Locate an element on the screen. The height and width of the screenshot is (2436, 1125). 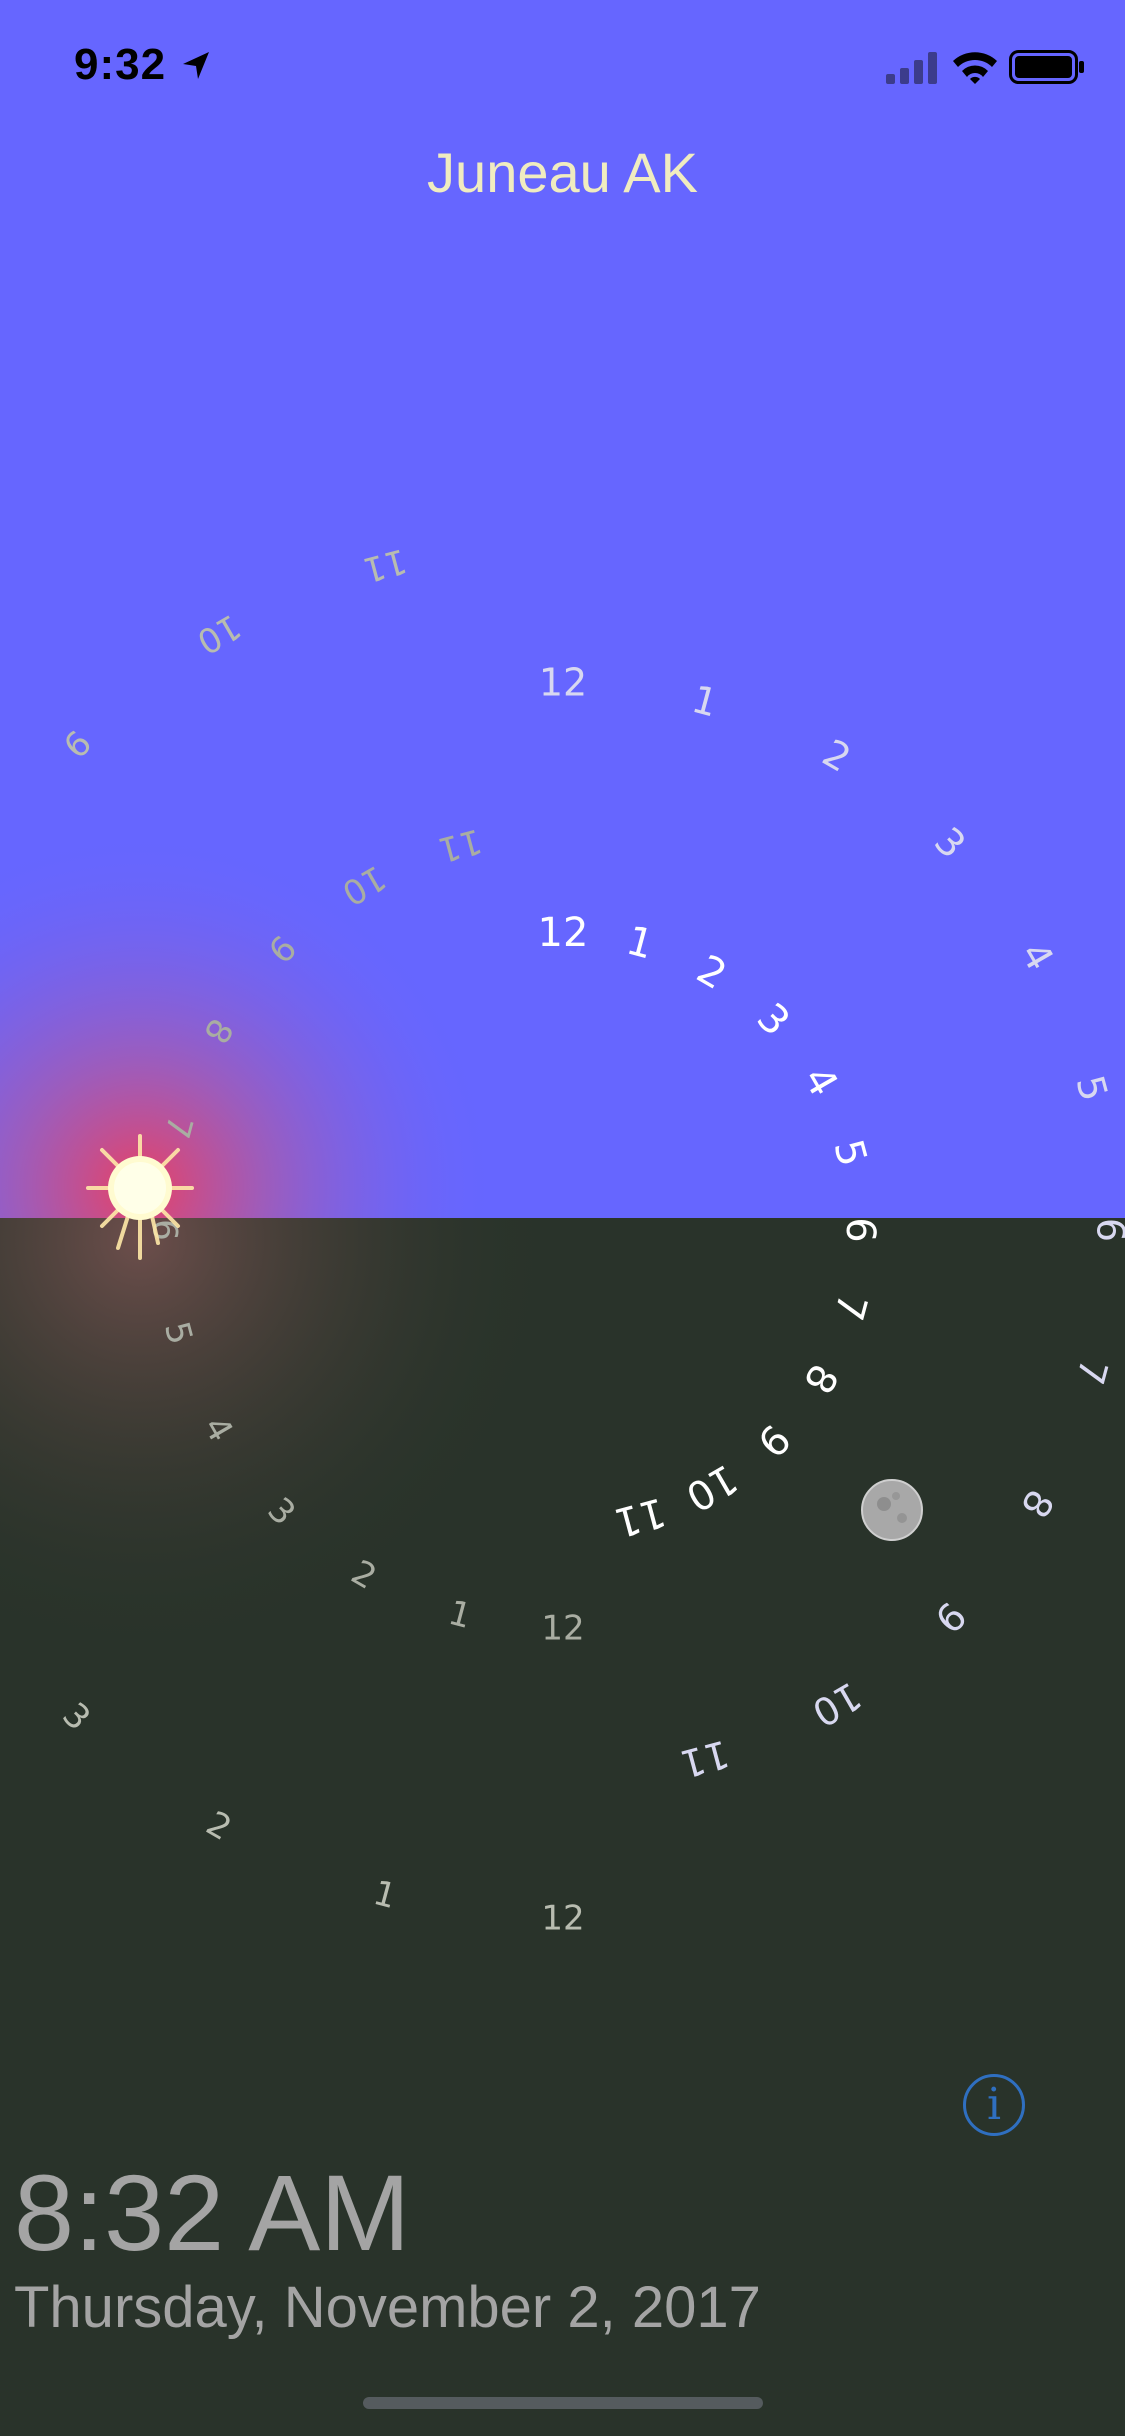
moon-icon is located at coordinates (892, 1510).